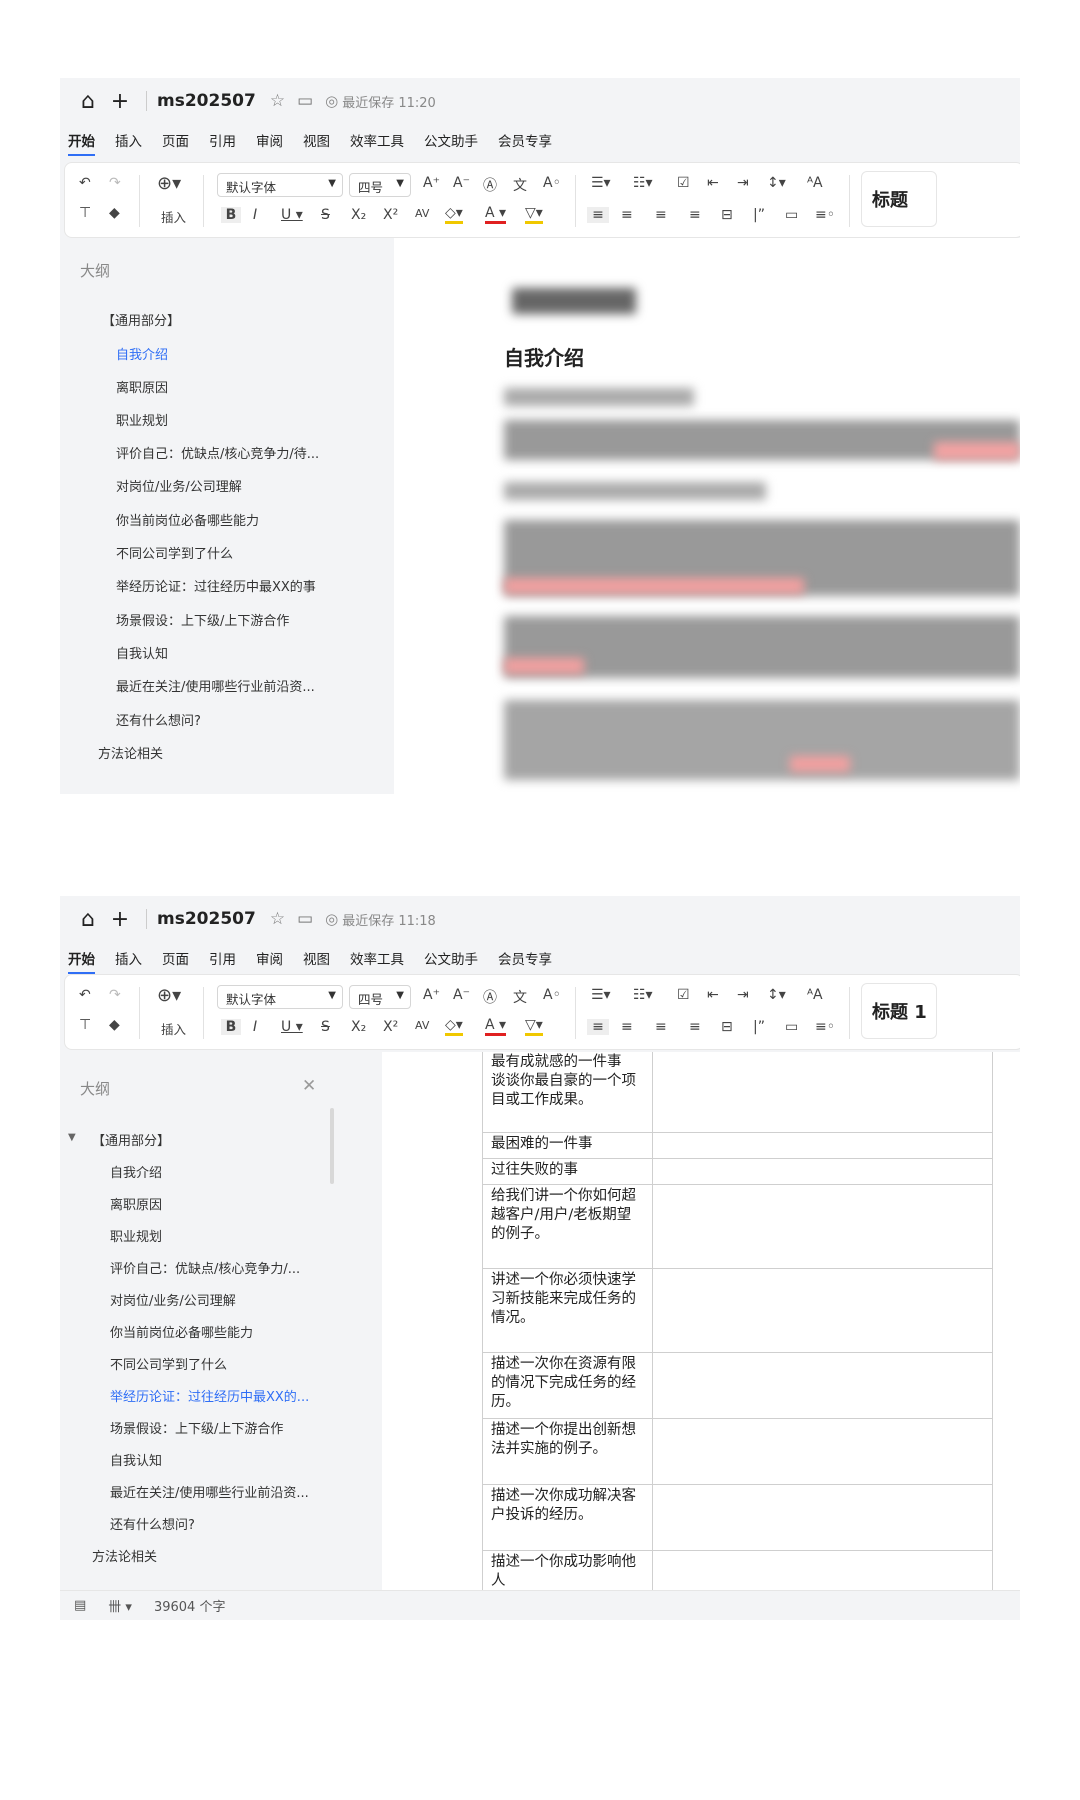  I want to click on plus-icon: +, so click(120, 101).